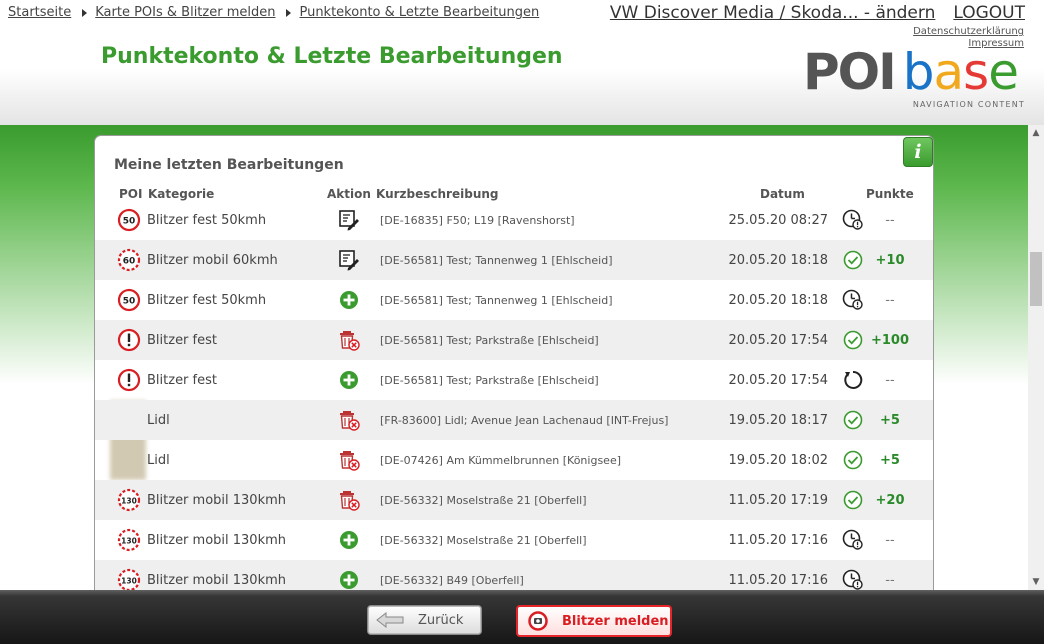  Describe the element at coordinates (1036, 279) in the screenshot. I see `scrollbar-thumb` at that location.